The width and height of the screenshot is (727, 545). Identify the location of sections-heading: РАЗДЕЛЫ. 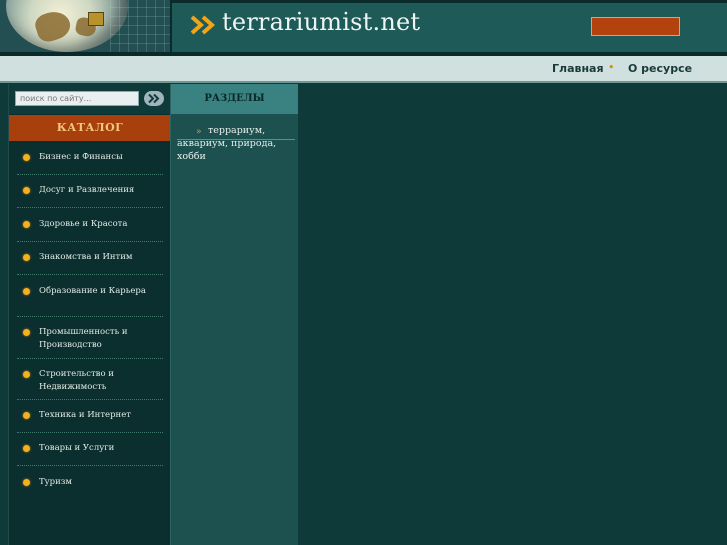
(234, 99).